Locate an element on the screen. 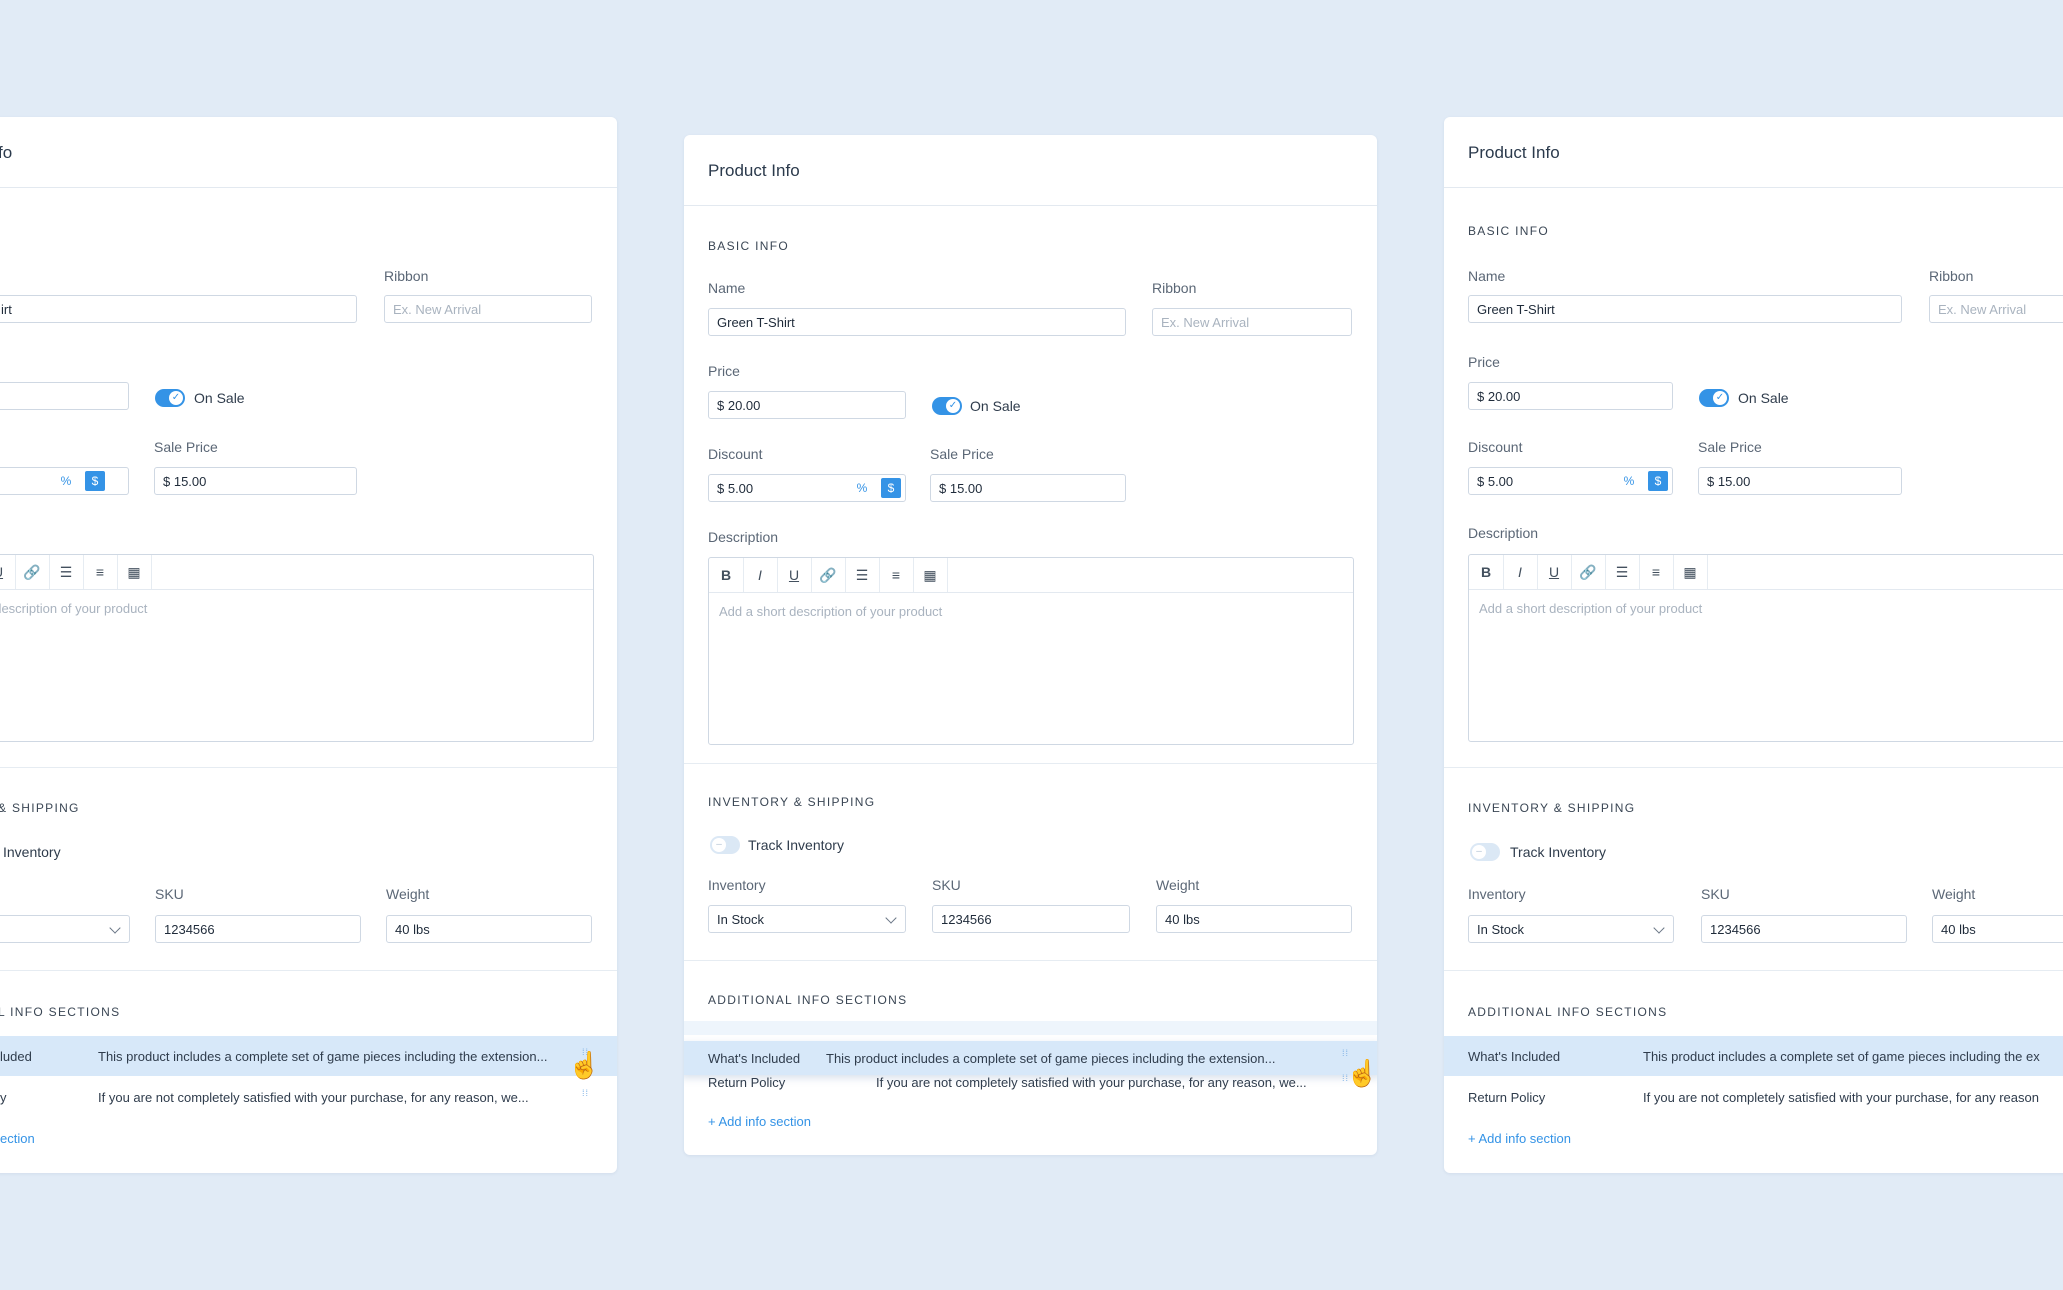 Image resolution: width=2063 pixels, height=1290 pixels. price-input is located at coordinates (64, 396).